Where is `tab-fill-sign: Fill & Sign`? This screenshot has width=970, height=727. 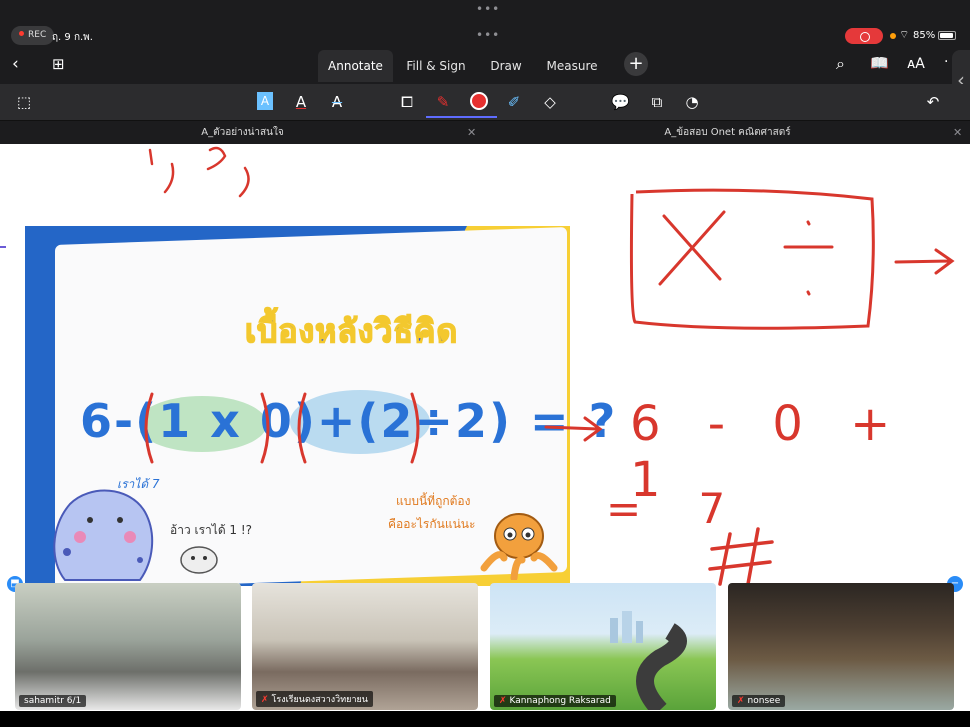 tab-fill-sign: Fill & Sign is located at coordinates (436, 66).